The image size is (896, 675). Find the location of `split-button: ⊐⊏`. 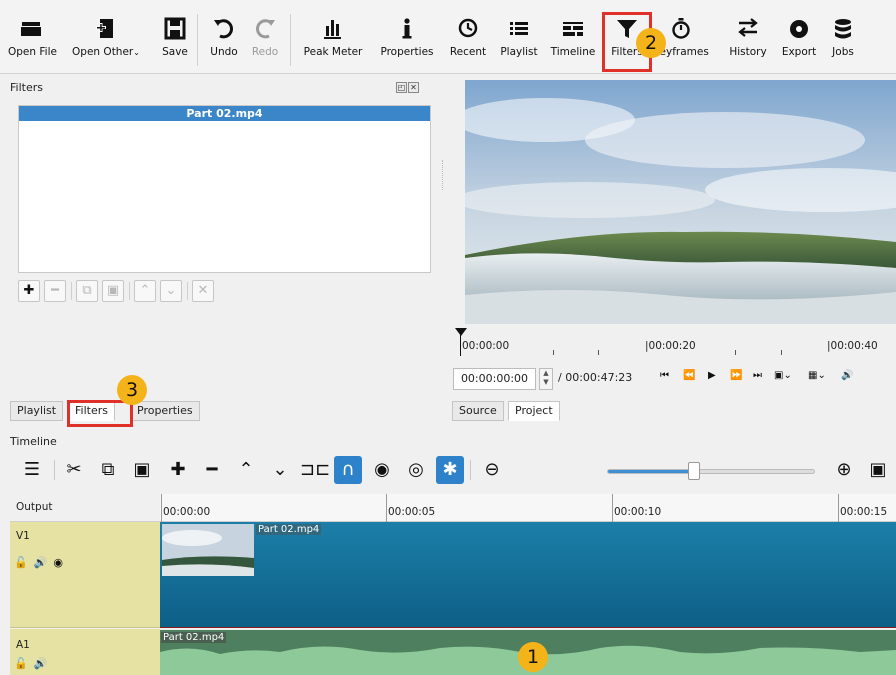

split-button: ⊐⊏ is located at coordinates (315, 470).